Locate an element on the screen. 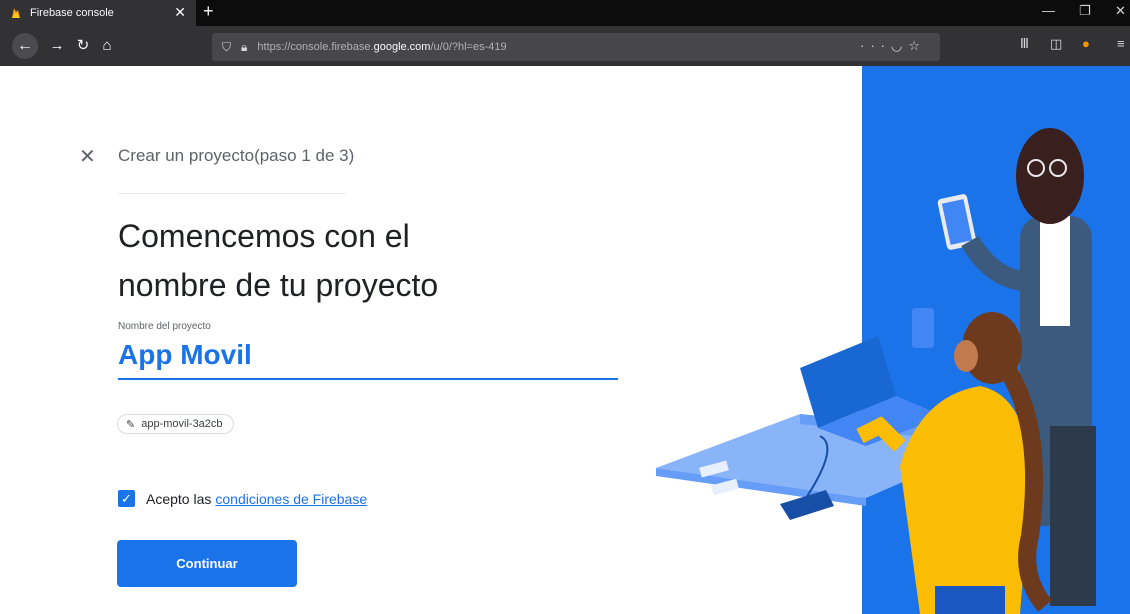 The image size is (1130, 614). forward-icon: → is located at coordinates (57, 46).